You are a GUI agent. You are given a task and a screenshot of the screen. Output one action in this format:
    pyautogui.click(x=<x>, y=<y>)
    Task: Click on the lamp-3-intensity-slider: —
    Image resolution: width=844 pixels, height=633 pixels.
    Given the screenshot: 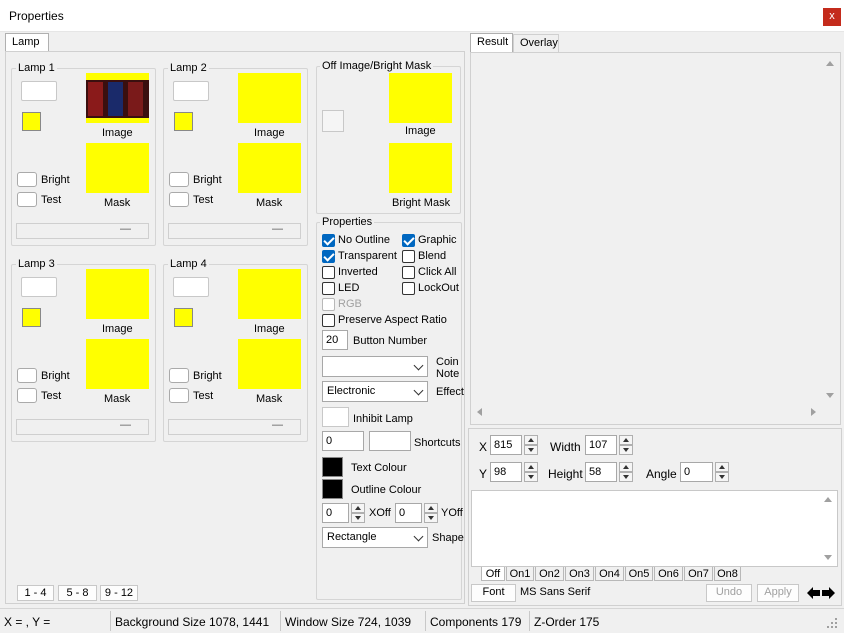 What is the action you would take?
    pyautogui.click(x=82, y=427)
    